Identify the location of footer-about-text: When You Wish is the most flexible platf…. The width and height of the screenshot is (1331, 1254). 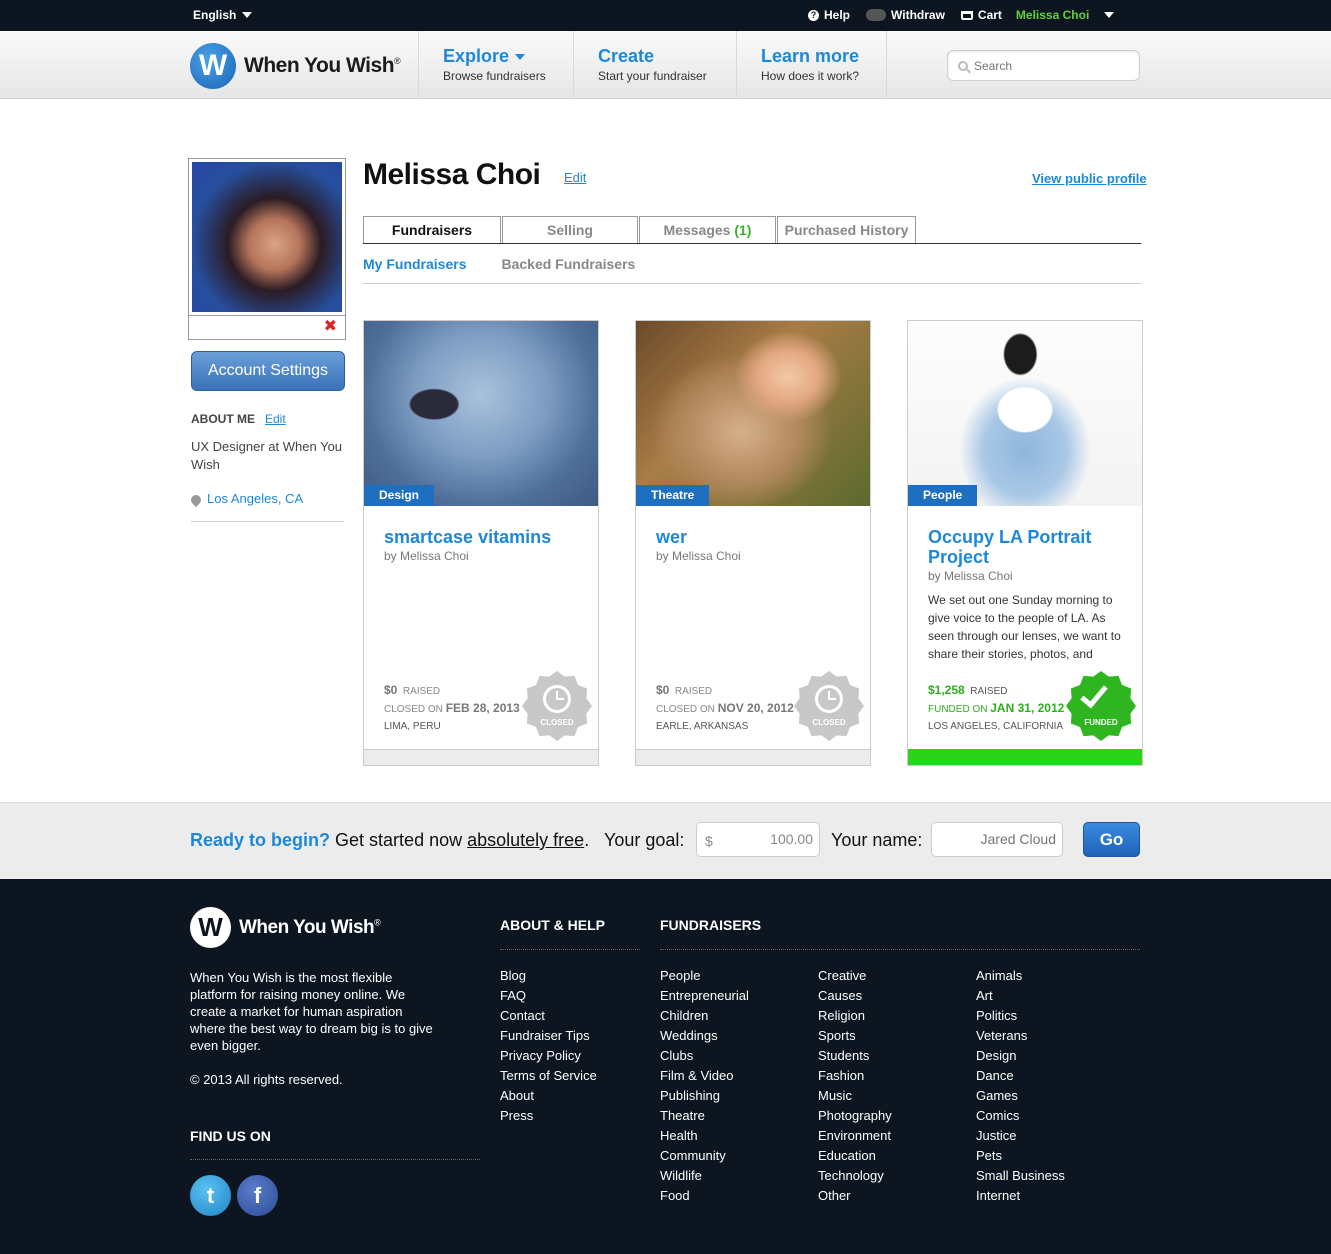
(311, 1011).